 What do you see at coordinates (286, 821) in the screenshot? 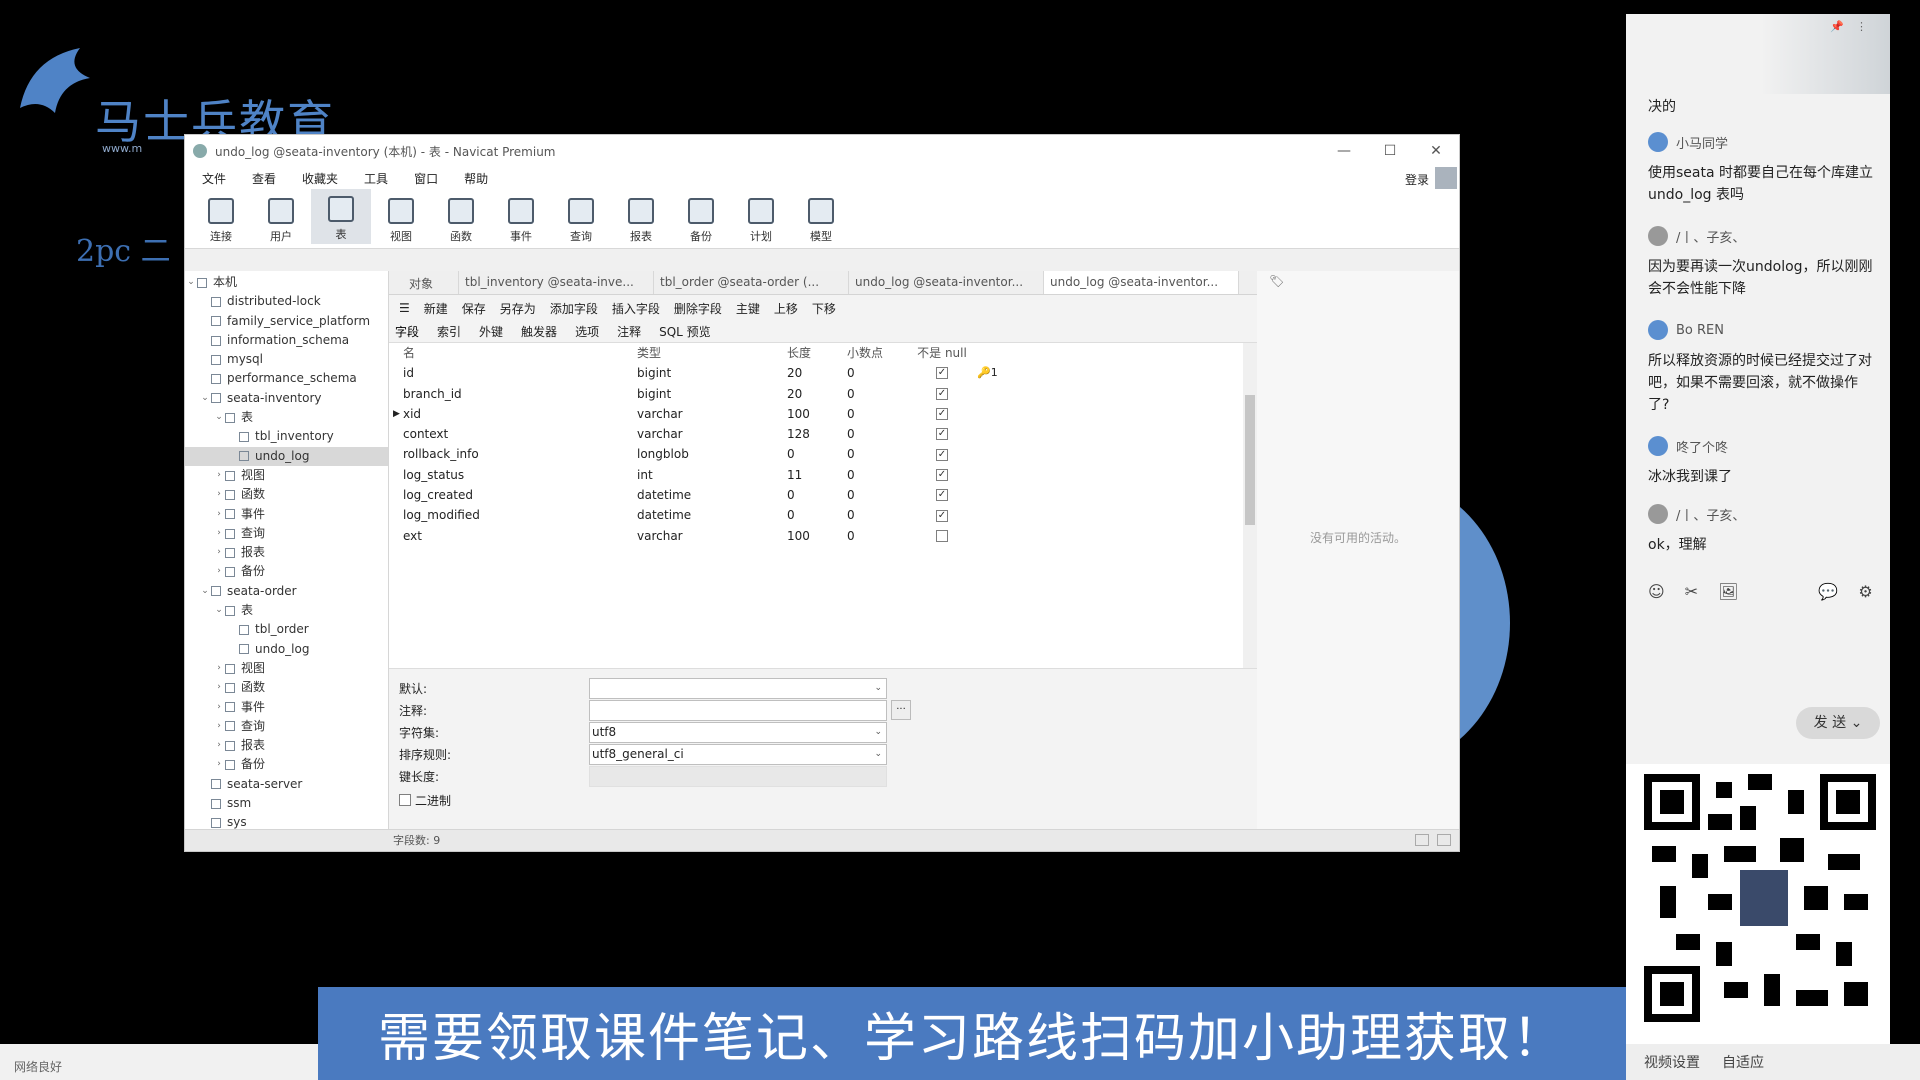
I see `tree-node: sys` at bounding box center [286, 821].